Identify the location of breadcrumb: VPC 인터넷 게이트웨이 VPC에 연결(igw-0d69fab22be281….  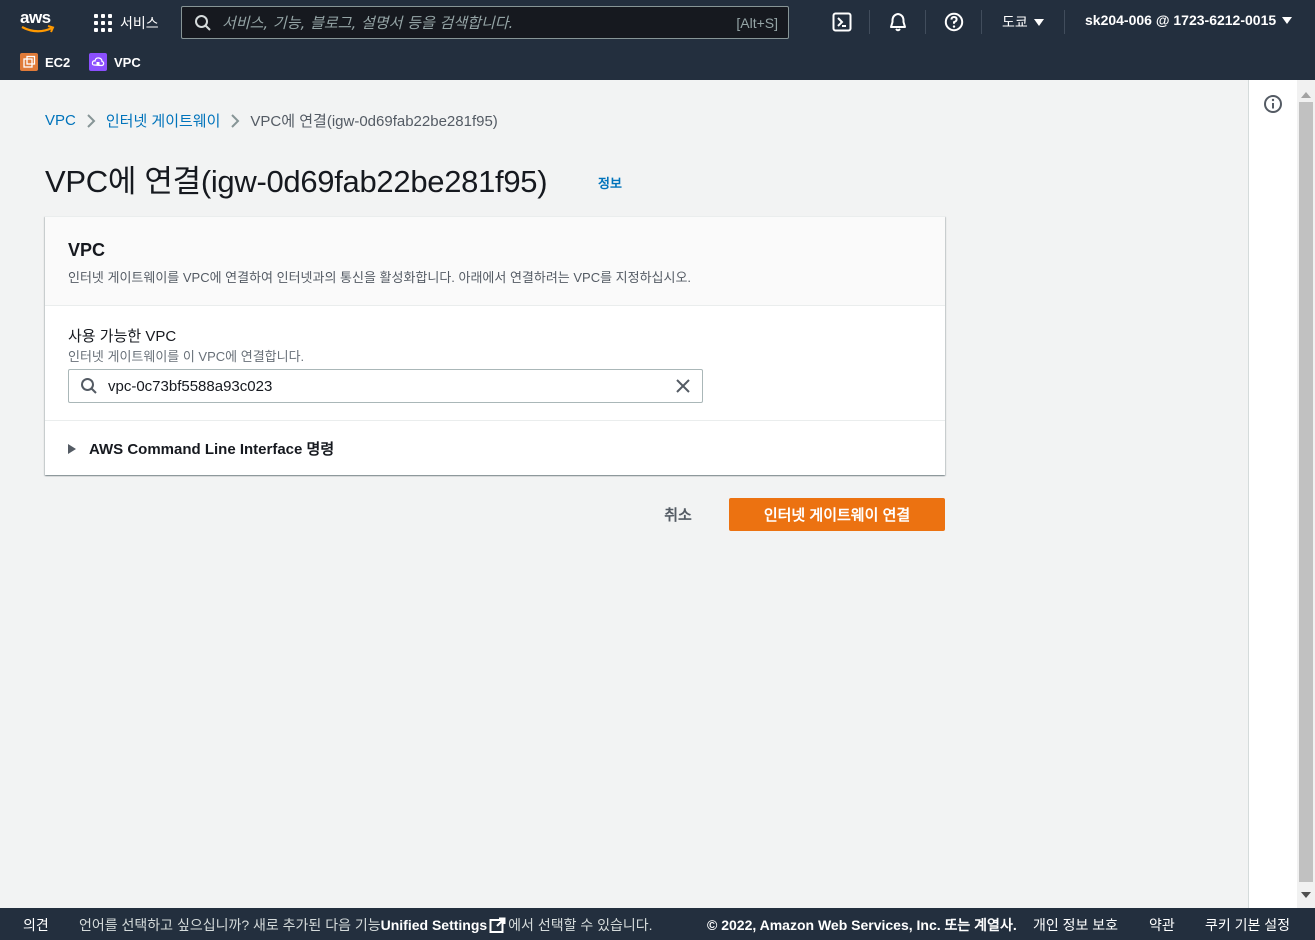
(271, 120).